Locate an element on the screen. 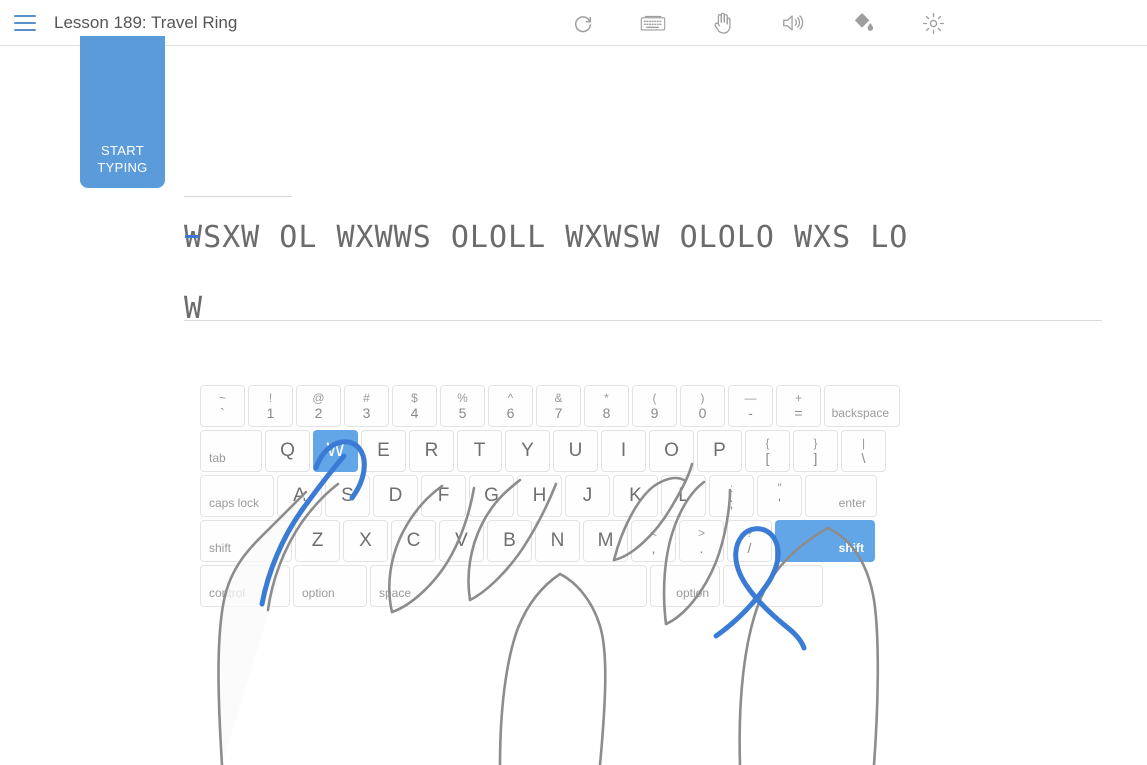 This screenshot has width=1147, height=765. key-c: C is located at coordinates (413, 541).